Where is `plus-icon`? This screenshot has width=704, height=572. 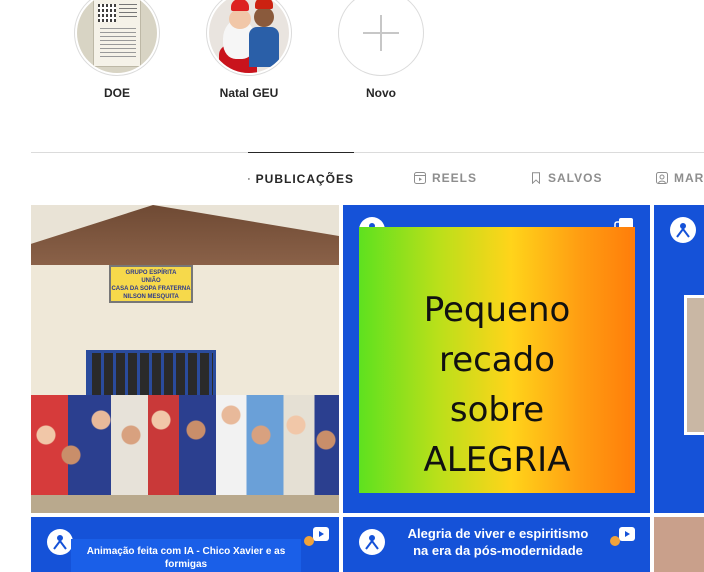 plus-icon is located at coordinates (381, 33).